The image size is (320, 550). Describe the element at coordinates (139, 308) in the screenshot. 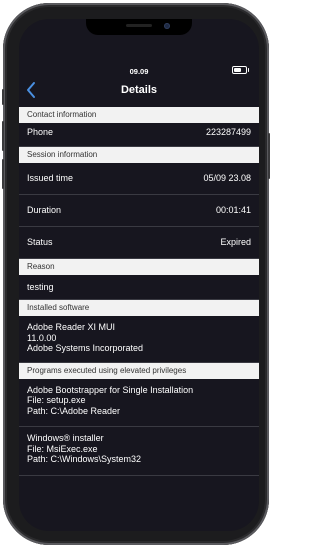

I see `section-header-software: Installed software` at that location.